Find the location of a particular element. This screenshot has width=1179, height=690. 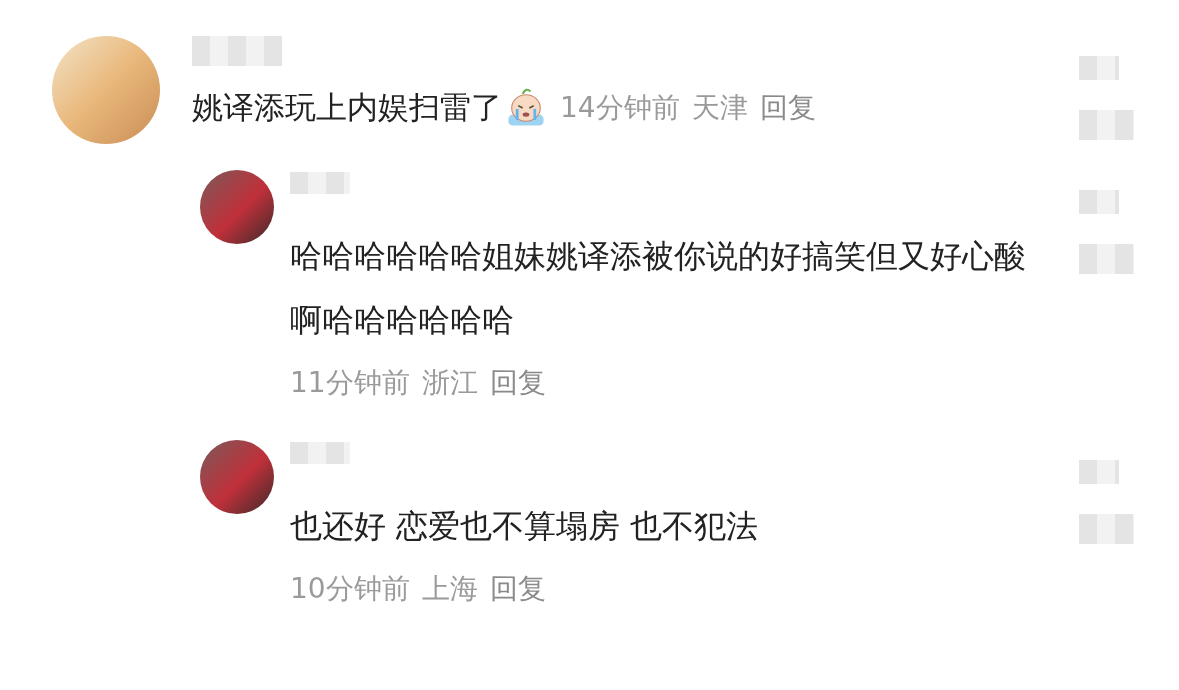

reply-time: 10分钟前 is located at coordinates (350, 589).